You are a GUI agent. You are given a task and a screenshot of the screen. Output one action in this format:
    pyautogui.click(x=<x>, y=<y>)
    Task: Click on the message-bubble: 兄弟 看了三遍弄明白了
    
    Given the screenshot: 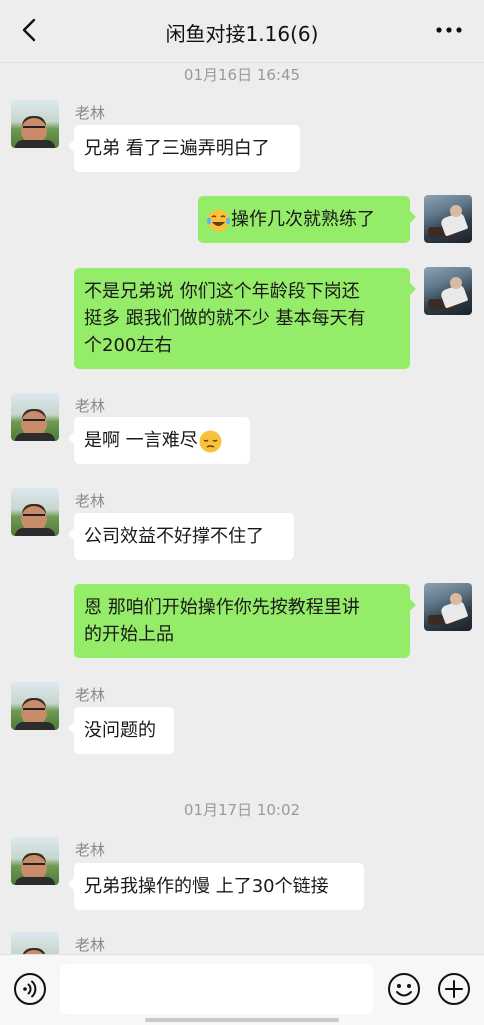 What is the action you would take?
    pyautogui.click(x=184, y=148)
    